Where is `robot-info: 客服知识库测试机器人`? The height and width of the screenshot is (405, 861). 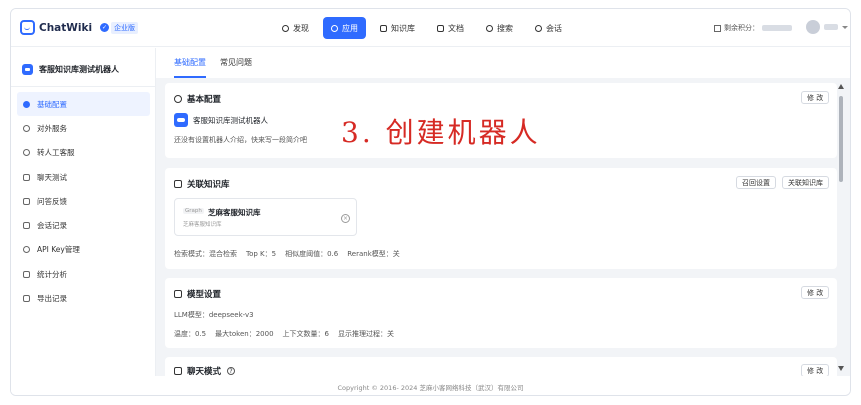
robot-info: 客服知识库测试机器人 is located at coordinates (221, 120).